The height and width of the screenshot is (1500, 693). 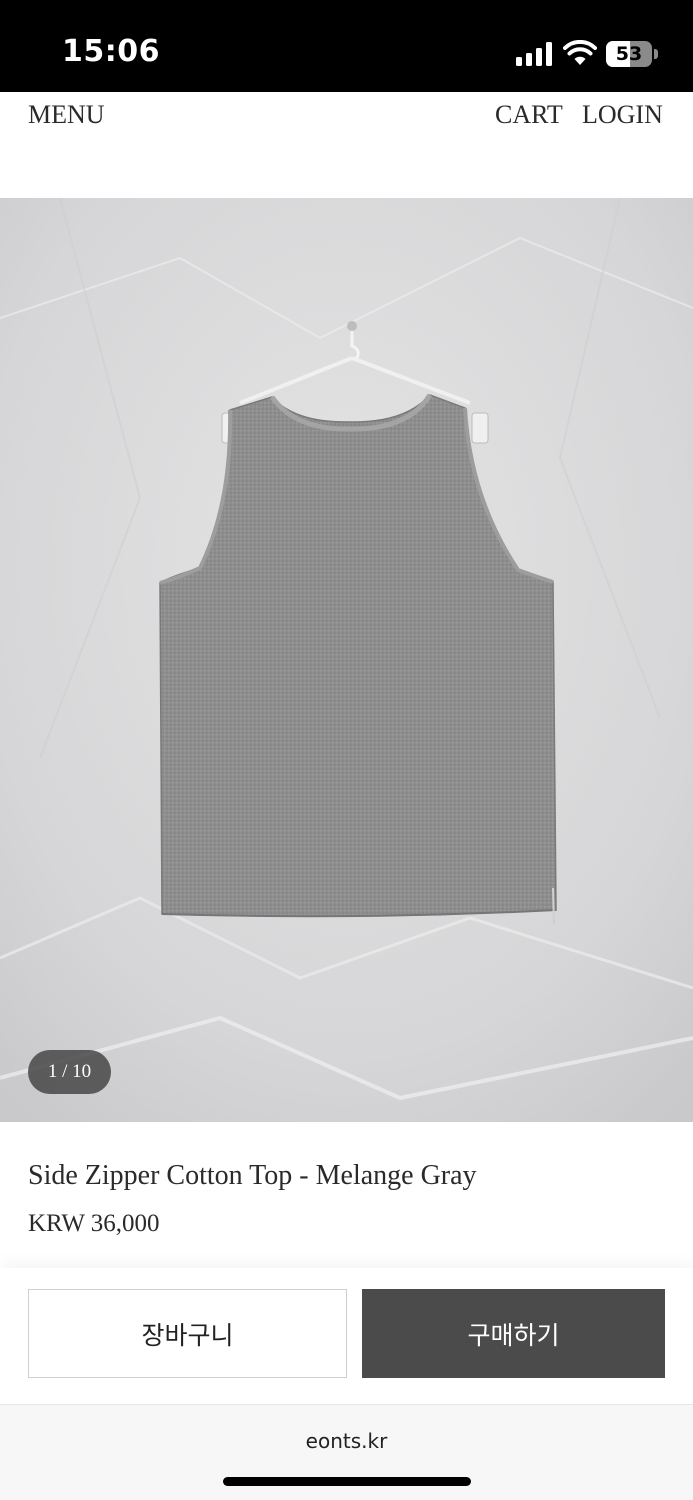 I want to click on site-header: MENU CART LOGIN, so click(x=346, y=145).